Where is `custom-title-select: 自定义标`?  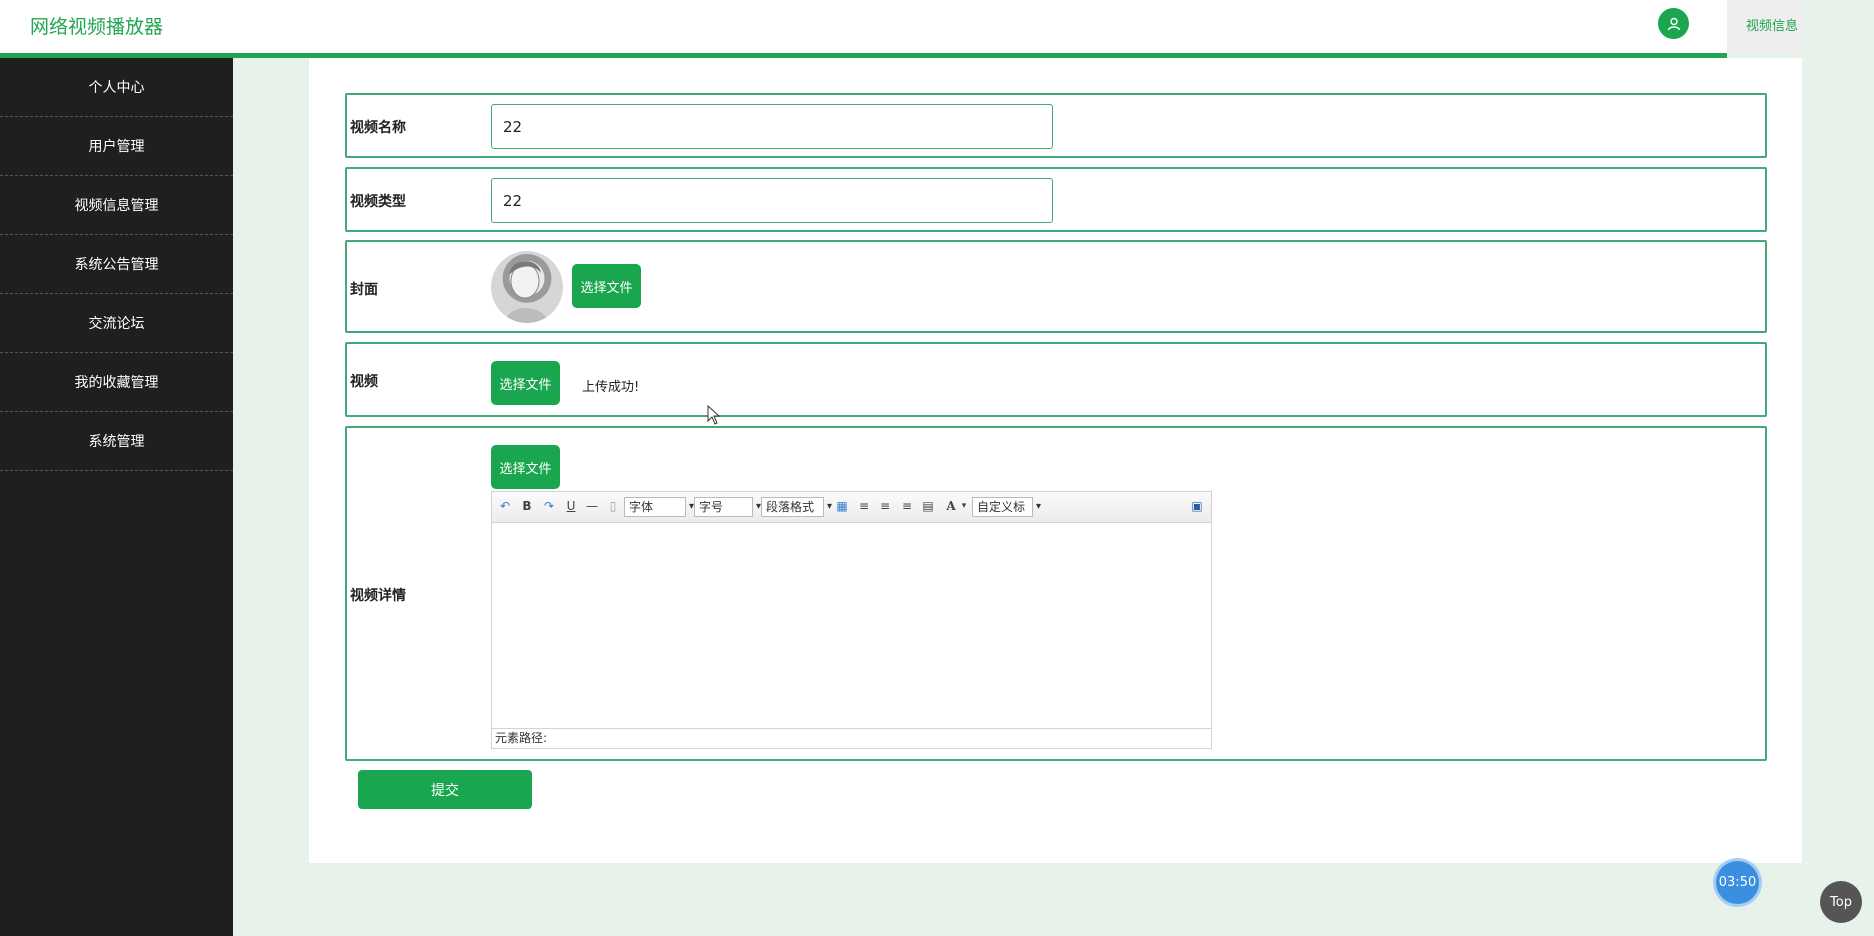 custom-title-select: 自定义标 is located at coordinates (1006, 507).